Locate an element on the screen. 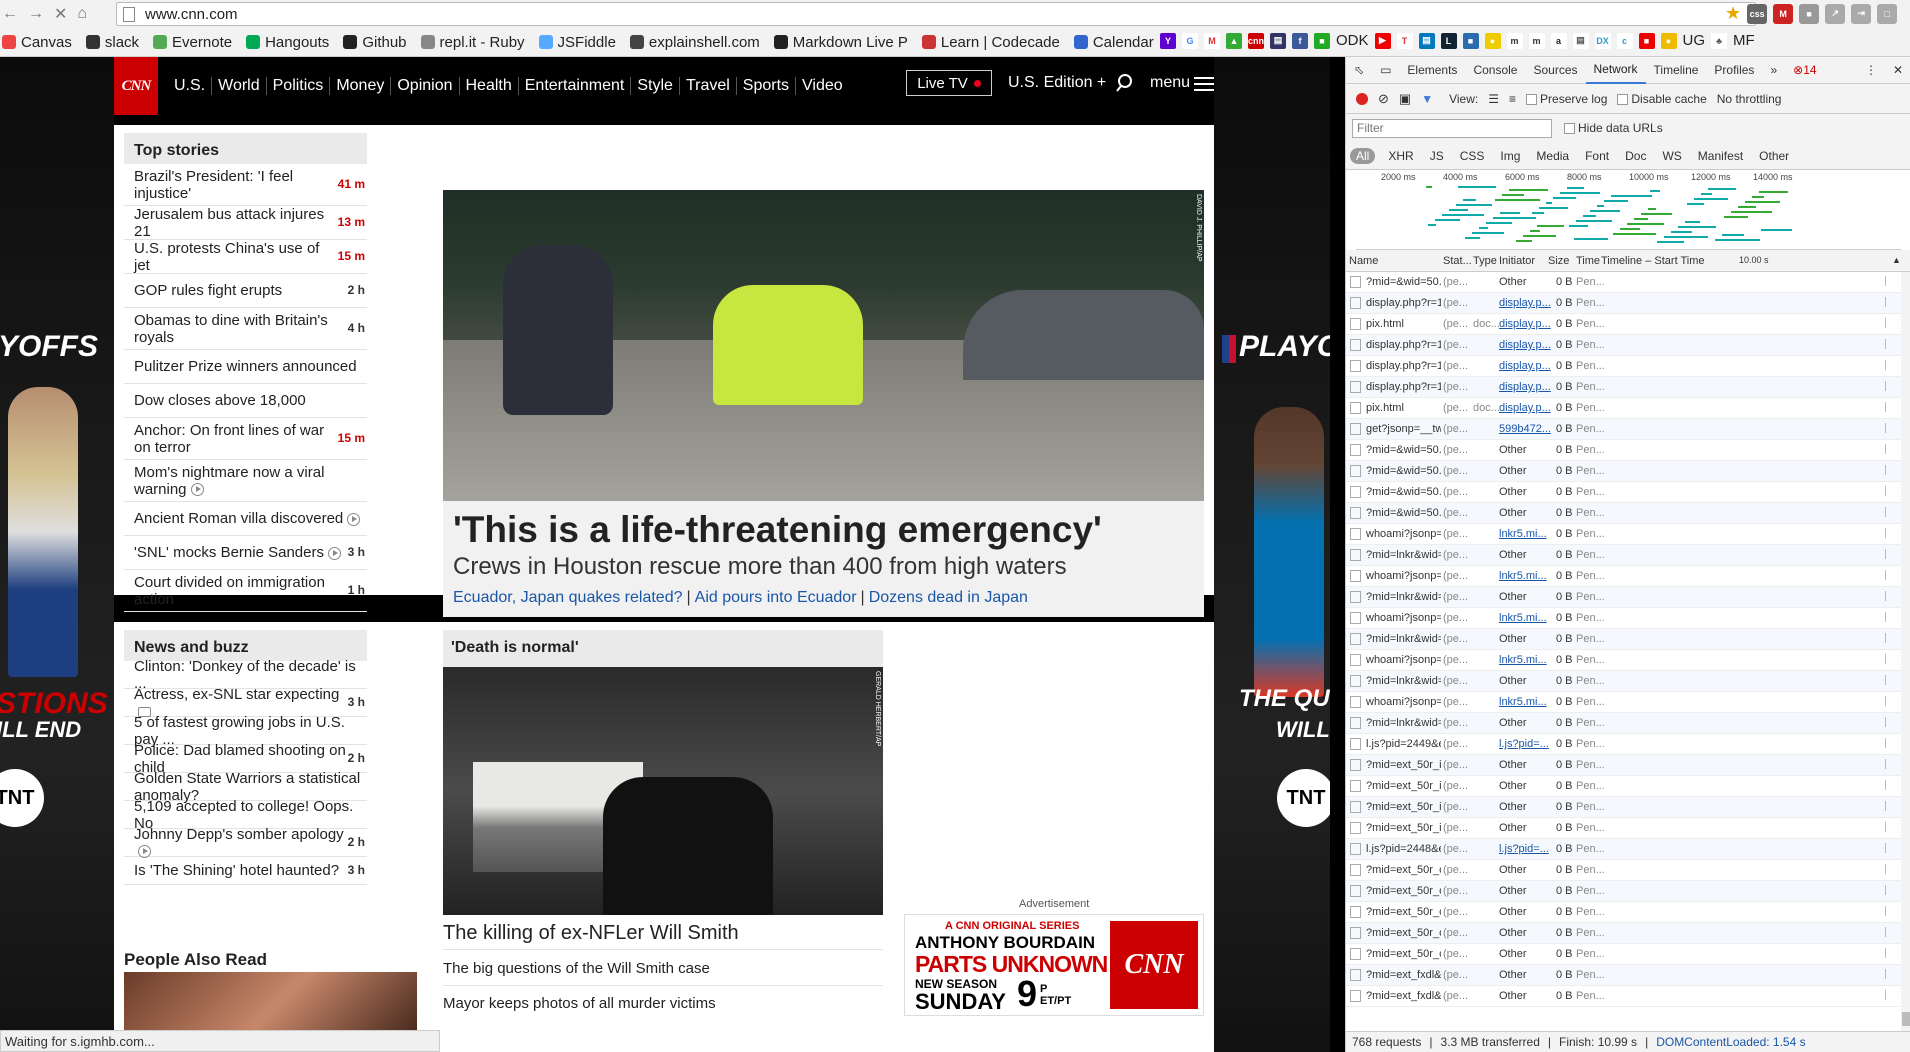  hero-link-1: Ecuador, Japan quakes related? is located at coordinates (568, 597).